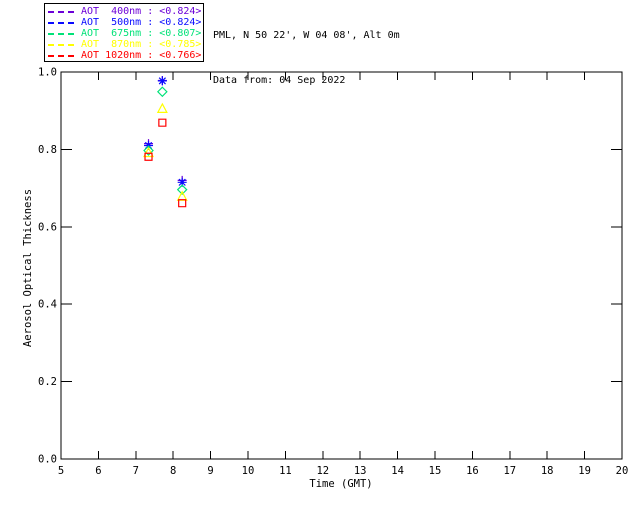 The height and width of the screenshot is (512, 640). I want to click on legend-entry-label: AOT 870nm : <0.785>, so click(141, 44).